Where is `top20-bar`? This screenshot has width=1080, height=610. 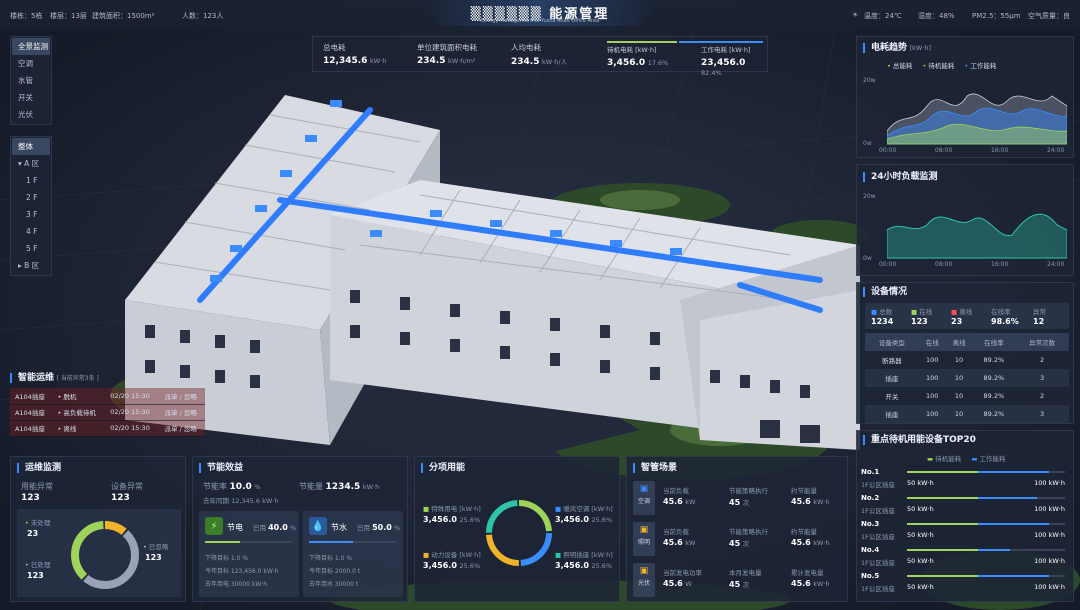 top20-bar is located at coordinates (986, 524).